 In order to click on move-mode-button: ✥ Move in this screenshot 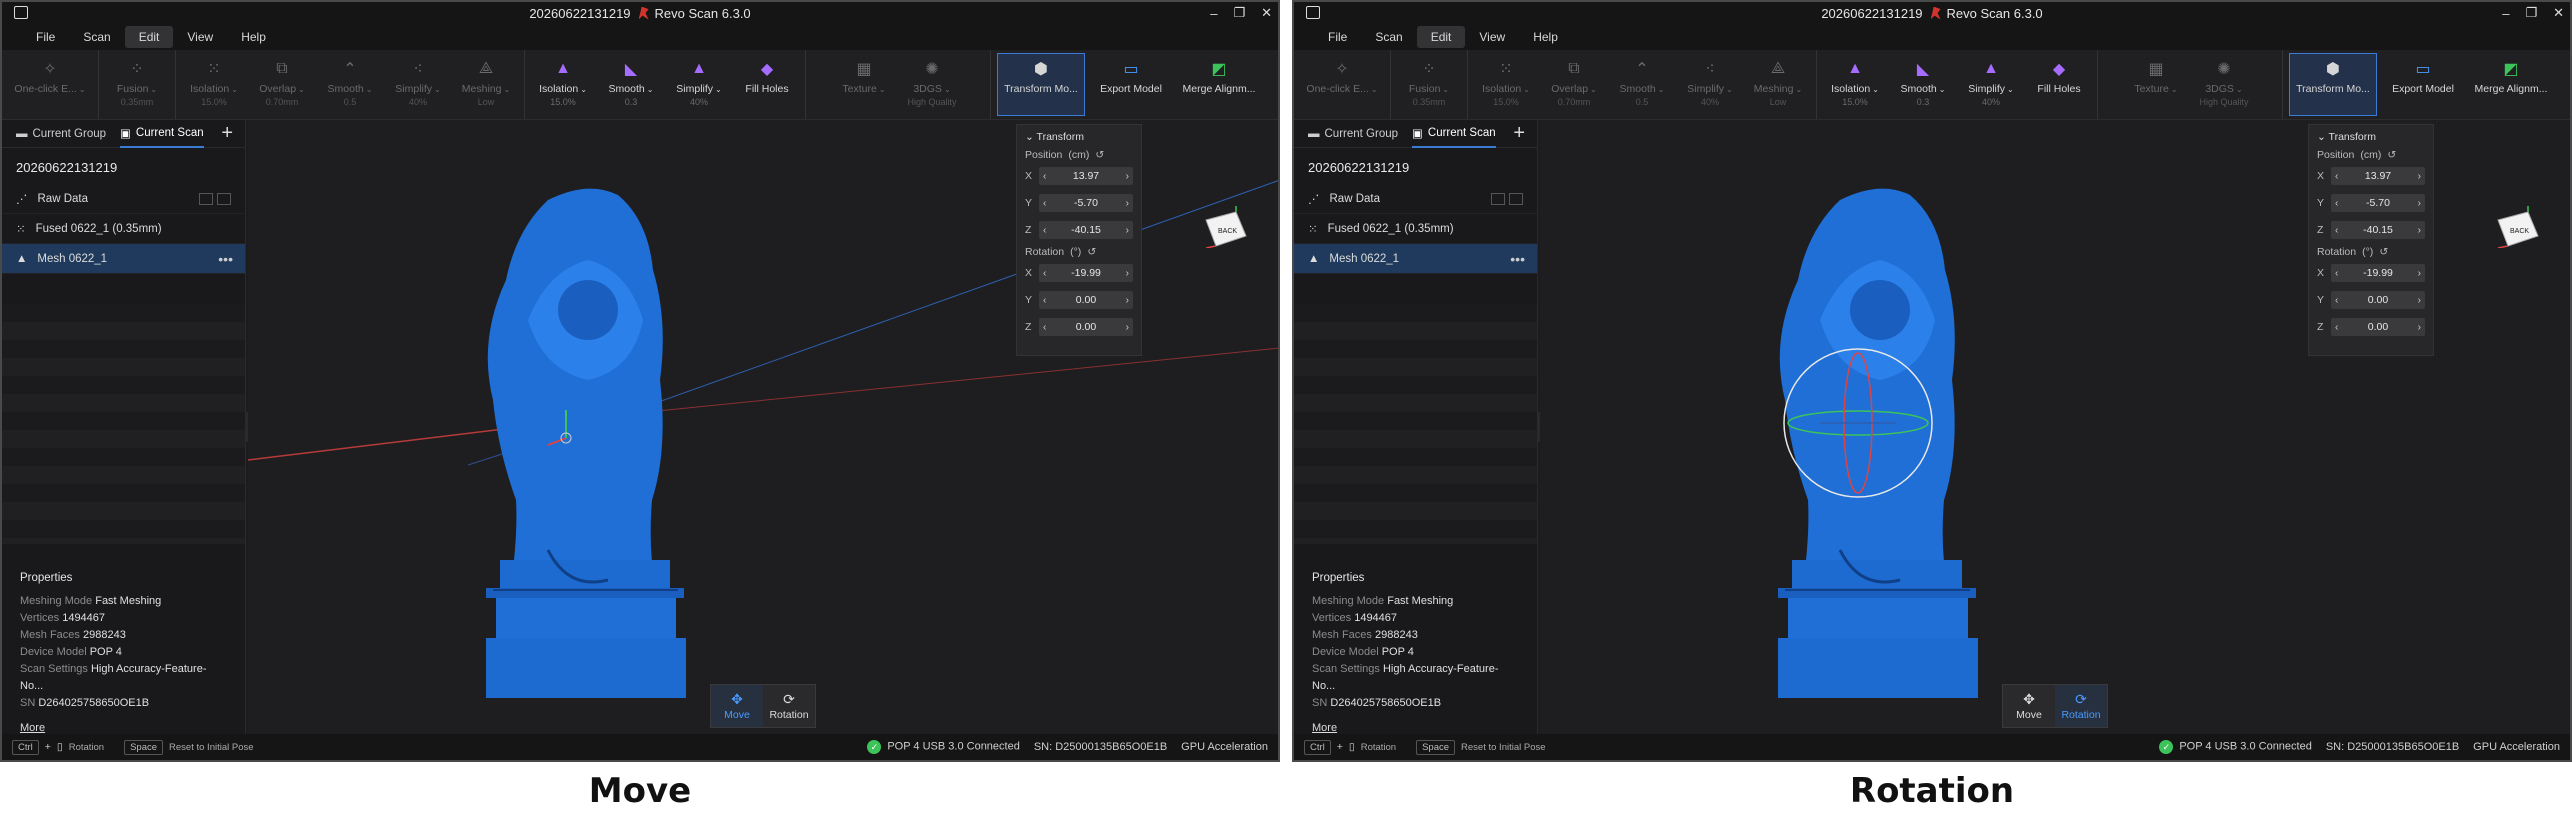, I will do `click(2029, 706)`.